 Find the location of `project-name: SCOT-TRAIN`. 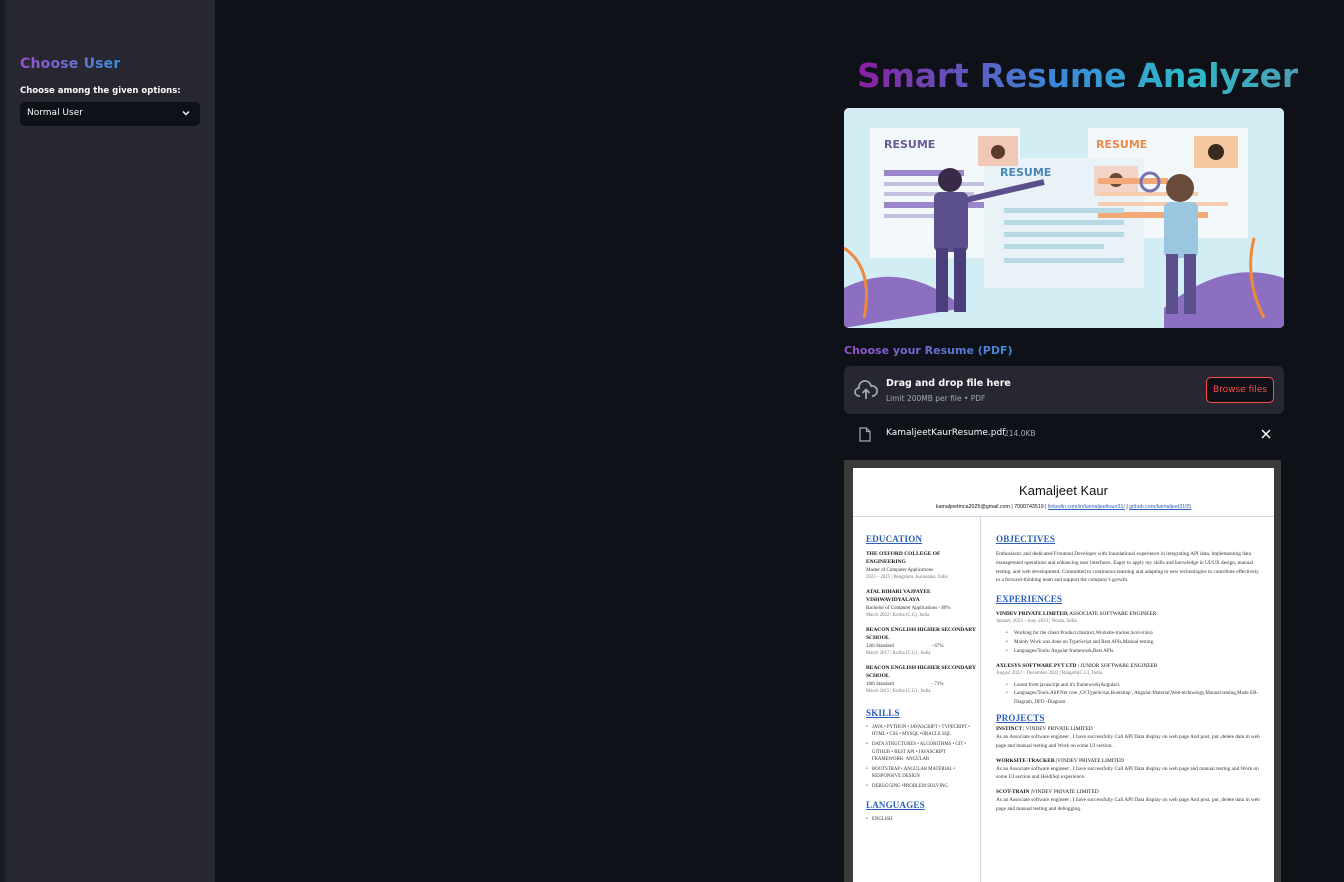

project-name: SCOT-TRAIN is located at coordinates (1013, 792).